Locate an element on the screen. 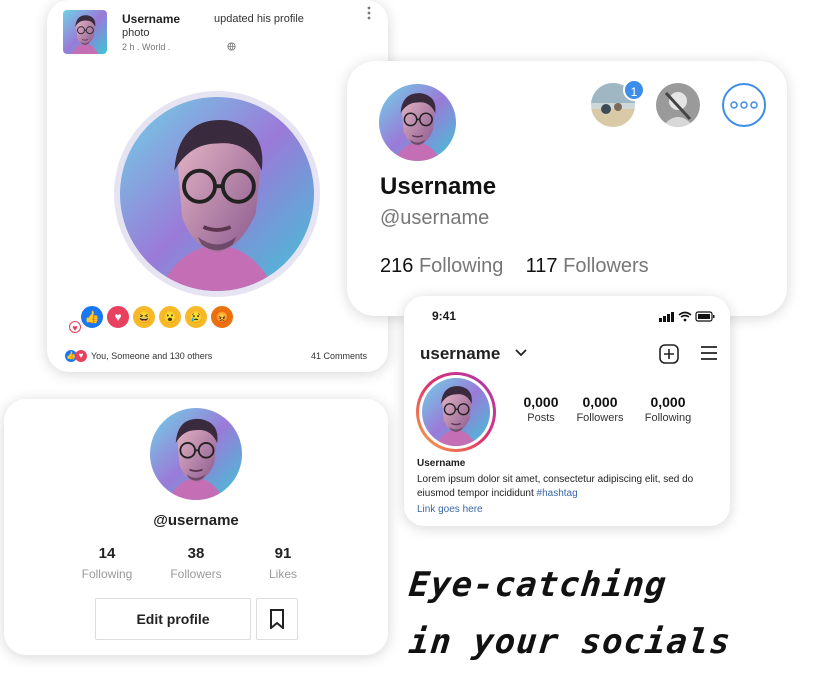 Image resolution: width=817 pixels, height=685 pixels. profile-photo is located at coordinates (217, 194).